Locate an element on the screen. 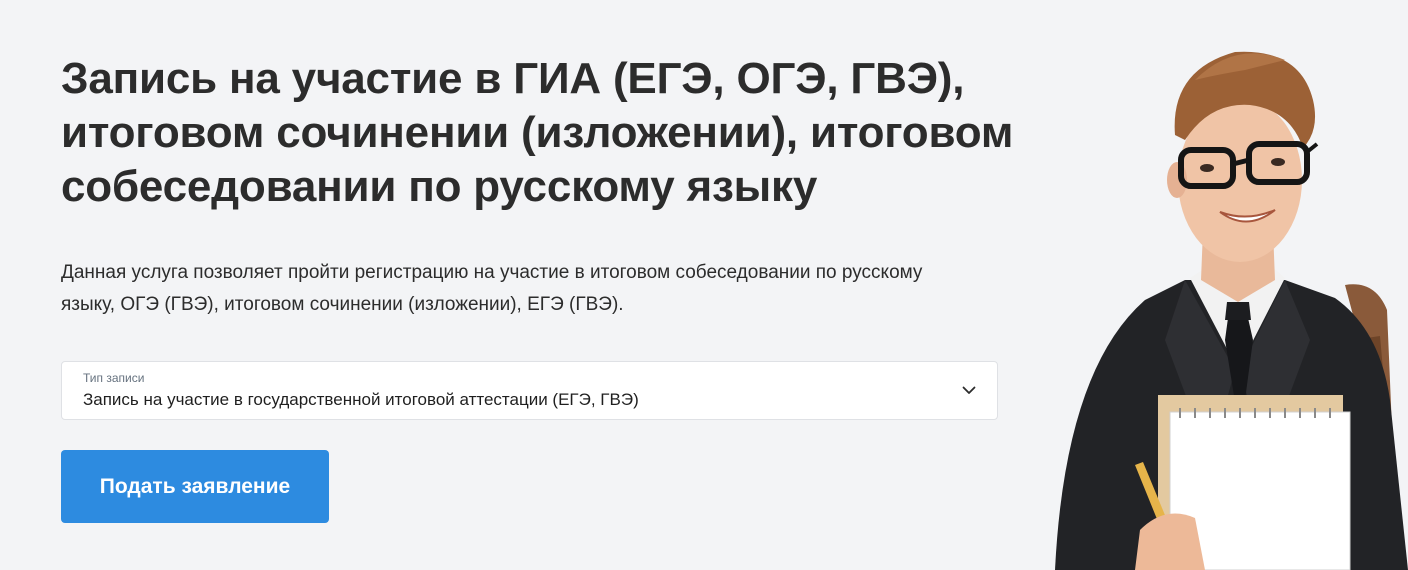 The image size is (1408, 570). chevron-down-icon is located at coordinates (969, 390).